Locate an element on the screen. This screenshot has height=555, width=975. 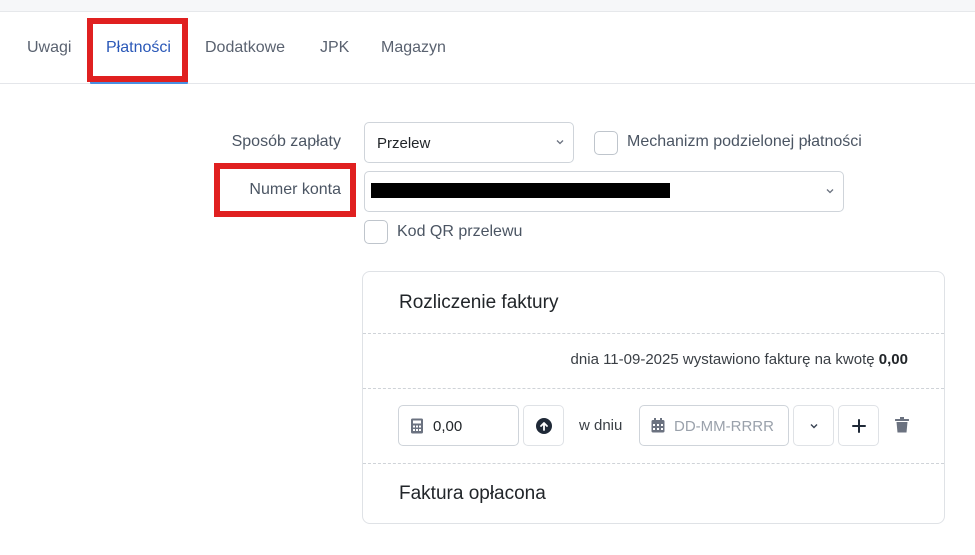
plus-icon is located at coordinates (859, 426).